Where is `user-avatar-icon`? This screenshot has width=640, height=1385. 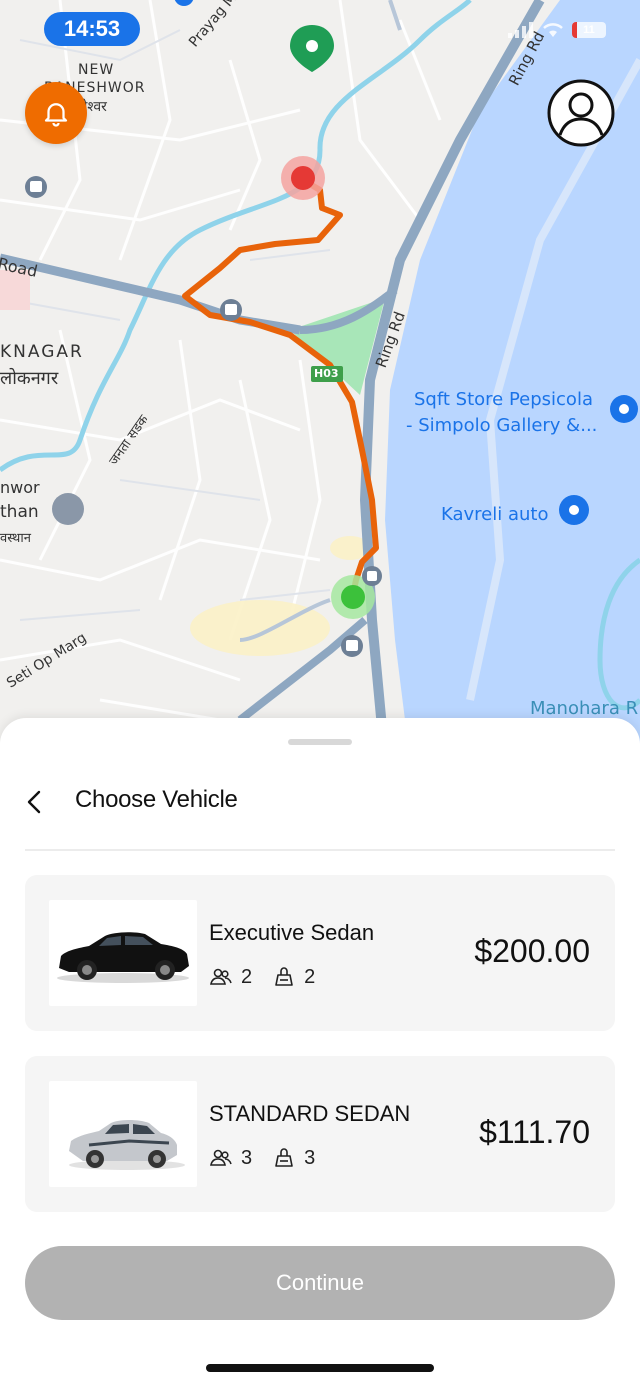
user-avatar-icon is located at coordinates (581, 113).